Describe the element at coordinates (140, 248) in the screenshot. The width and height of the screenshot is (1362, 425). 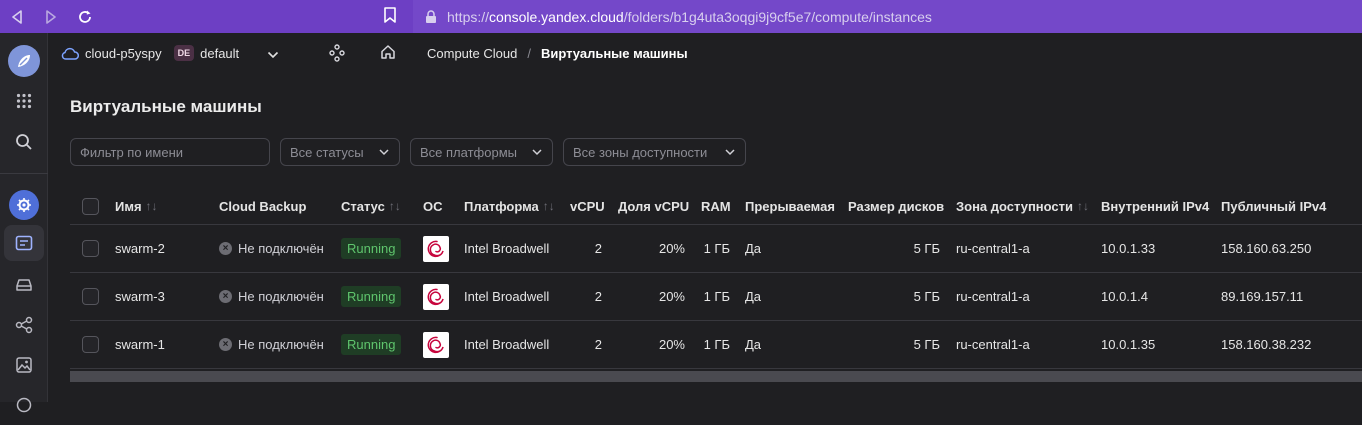
I see `vm-name: swarm-2` at that location.